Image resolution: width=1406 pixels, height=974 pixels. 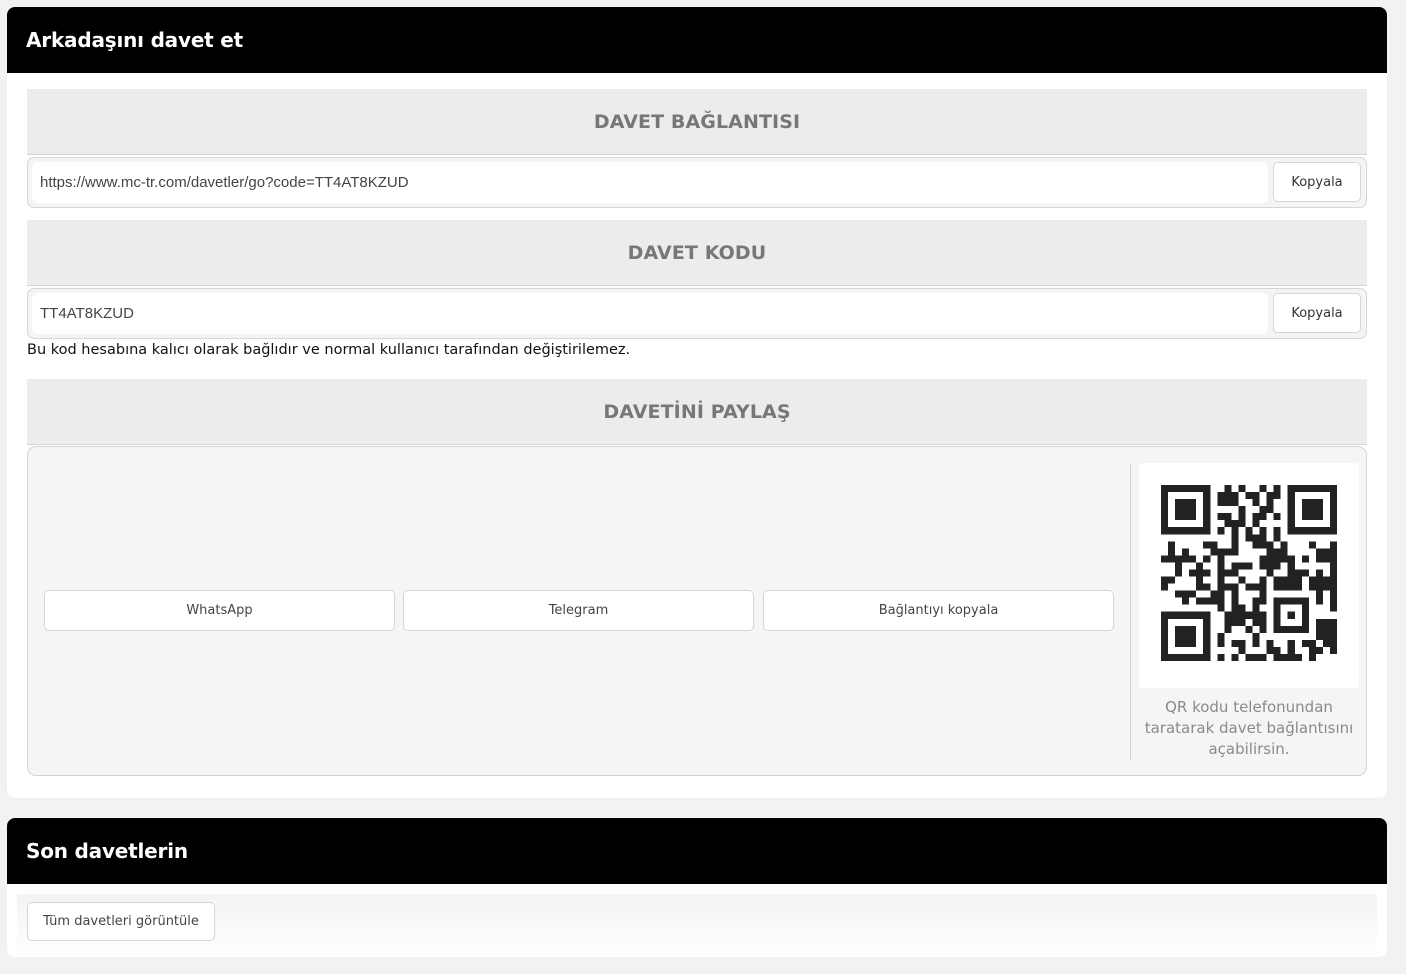 I want to click on recent-invites-body: Tüm davetleri görüntüle, so click(x=697, y=925).